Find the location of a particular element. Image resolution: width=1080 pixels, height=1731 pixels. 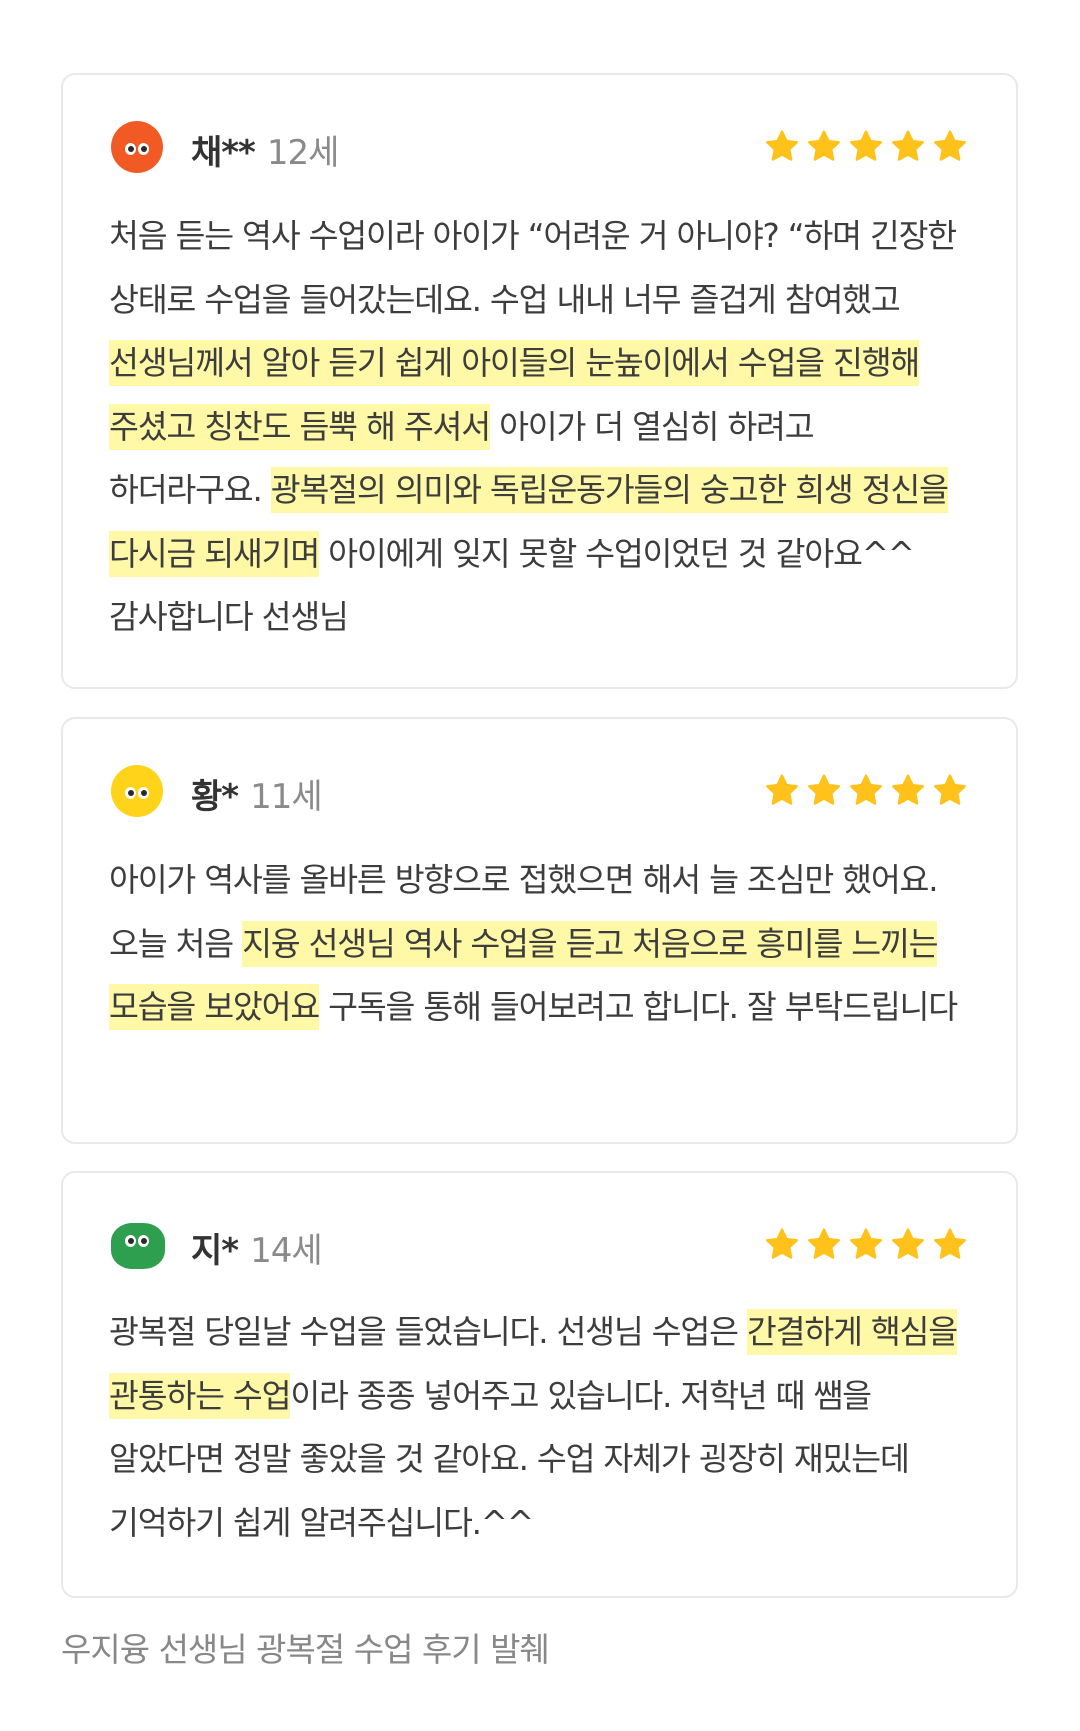

avatar-yellow-icon is located at coordinates (137, 791).